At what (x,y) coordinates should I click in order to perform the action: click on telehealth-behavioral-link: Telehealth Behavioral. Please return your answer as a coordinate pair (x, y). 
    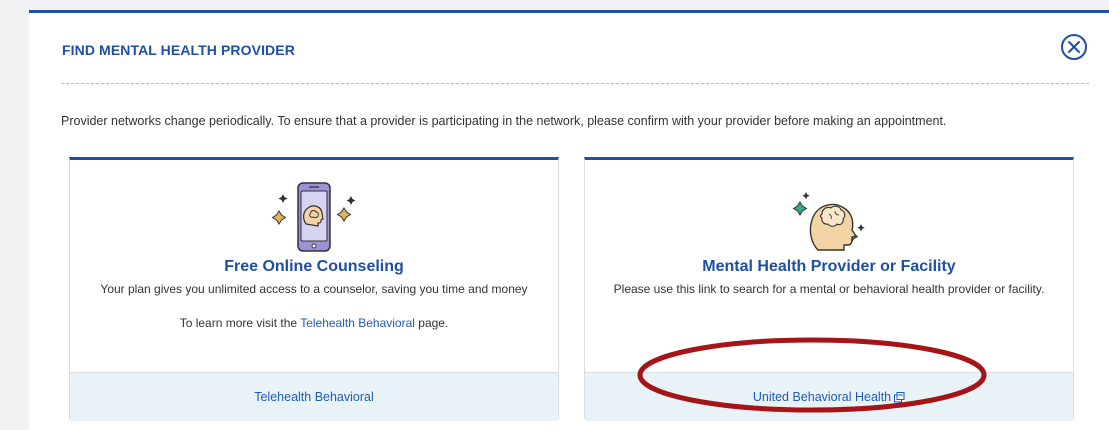
    Looking at the image, I should click on (314, 397).